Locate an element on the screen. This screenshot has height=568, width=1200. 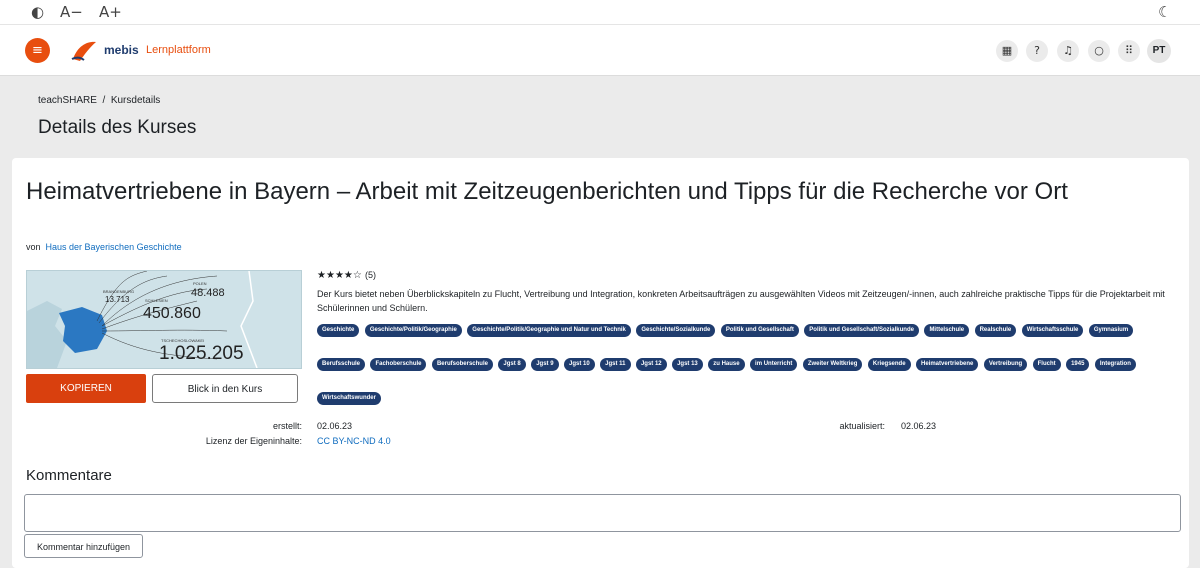
navbar: ≡ mebis Lernplattform ▦ ? ♫ ○ ⠿ PT is located at coordinates (600, 50).